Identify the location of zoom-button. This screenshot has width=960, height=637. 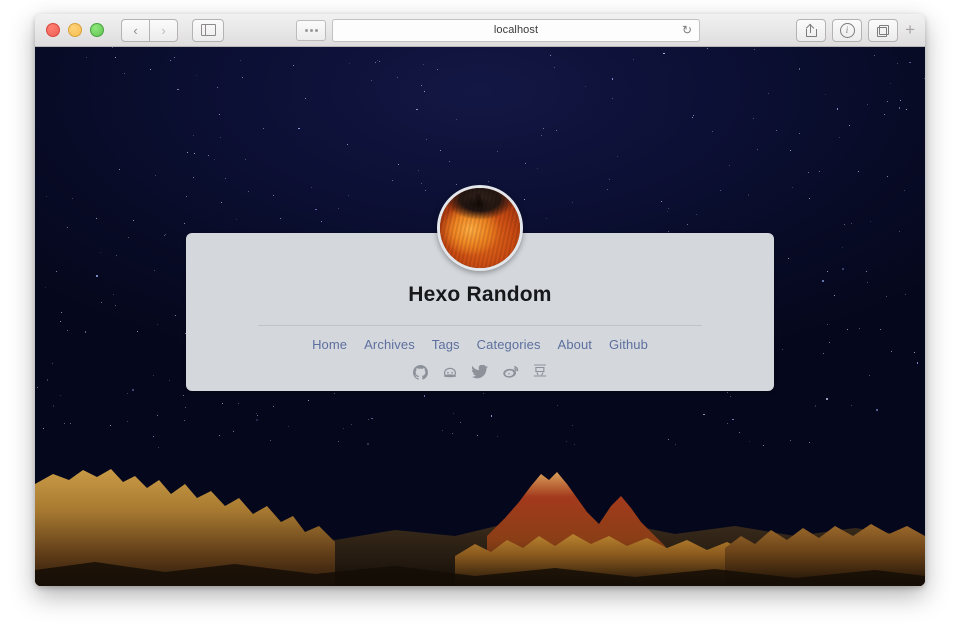
(97, 30).